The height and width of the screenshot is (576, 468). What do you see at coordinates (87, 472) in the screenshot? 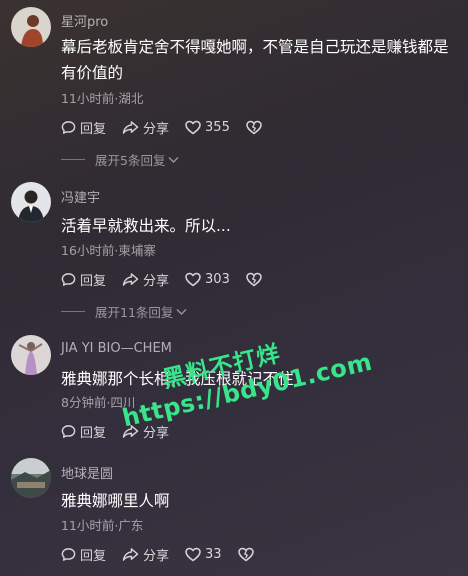
I see `comment-username: 地球是圆` at bounding box center [87, 472].